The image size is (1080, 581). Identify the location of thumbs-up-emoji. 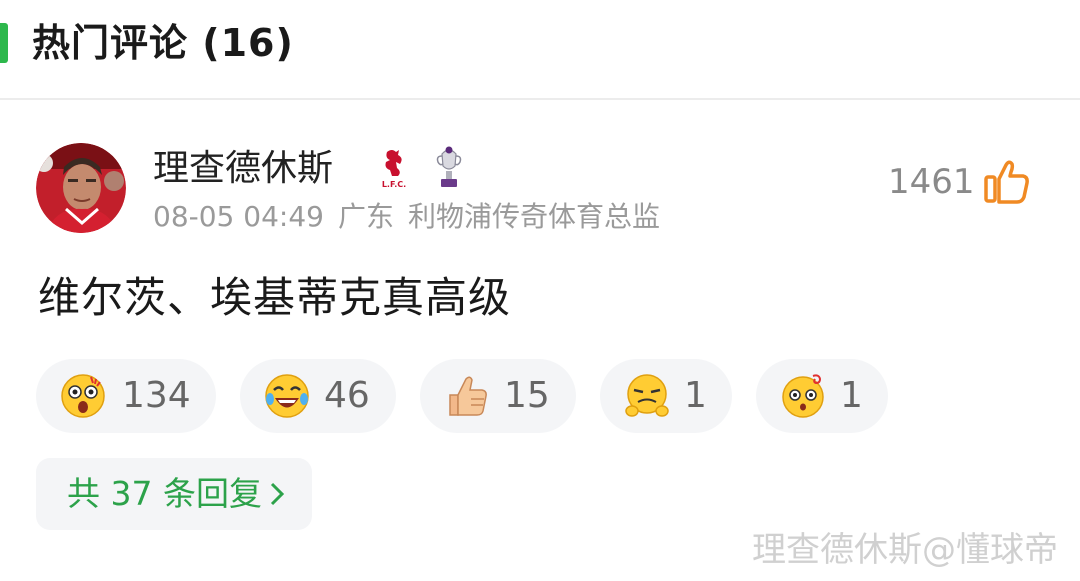
(468, 396).